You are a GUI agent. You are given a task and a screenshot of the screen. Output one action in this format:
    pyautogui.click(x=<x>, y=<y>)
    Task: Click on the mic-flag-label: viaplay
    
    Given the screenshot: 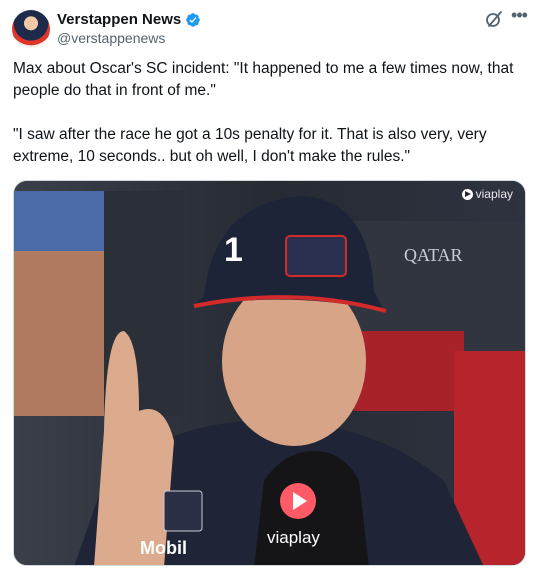 What is the action you would take?
    pyautogui.click(x=293, y=537)
    